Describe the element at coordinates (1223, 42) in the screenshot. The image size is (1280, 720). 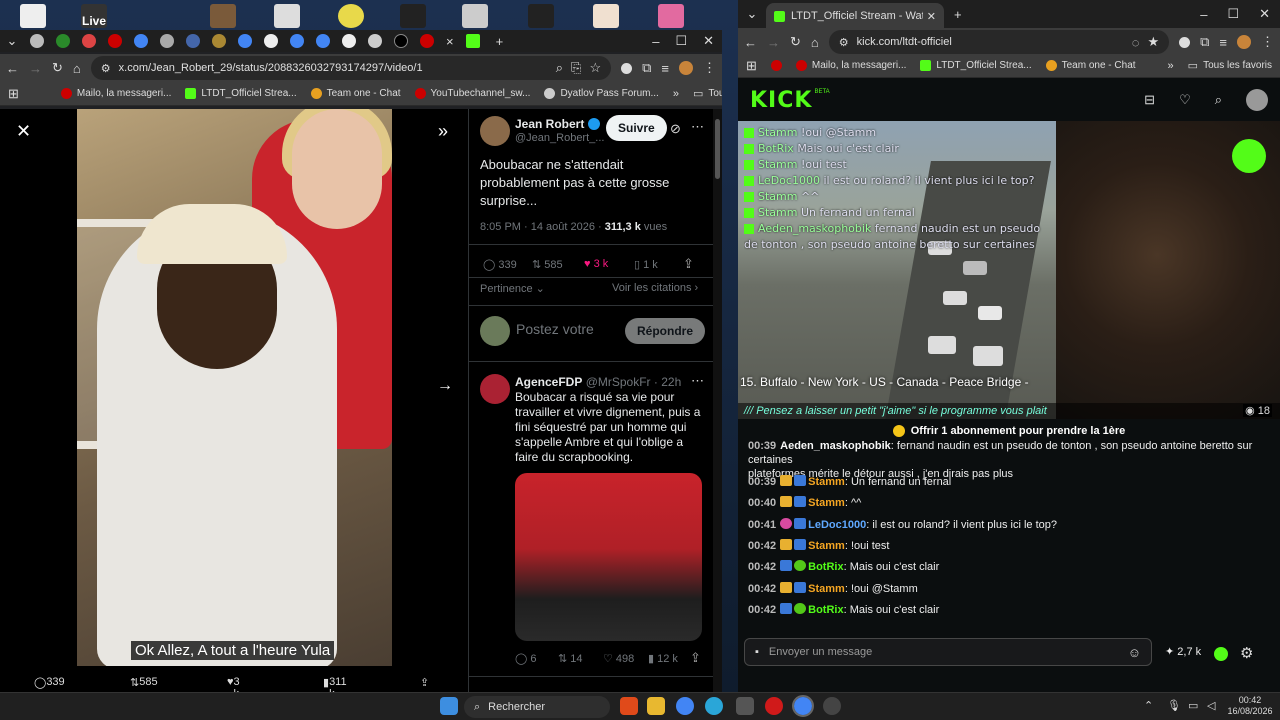
I see `media-icon: ≡` at that location.